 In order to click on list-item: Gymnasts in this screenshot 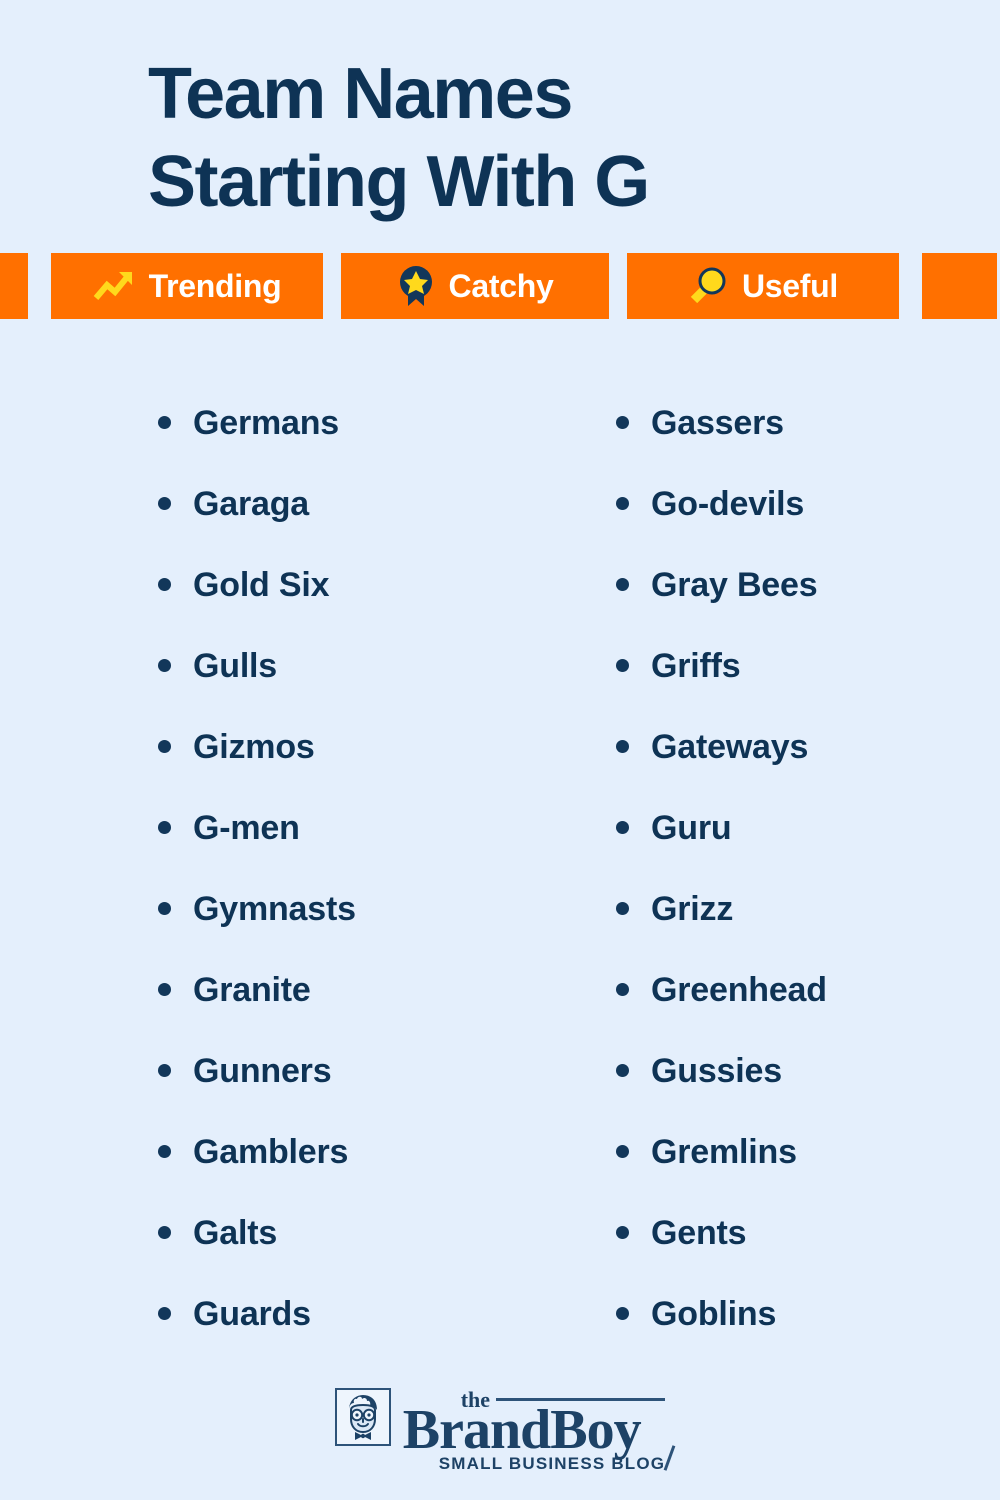, I will do `click(309, 908)`.